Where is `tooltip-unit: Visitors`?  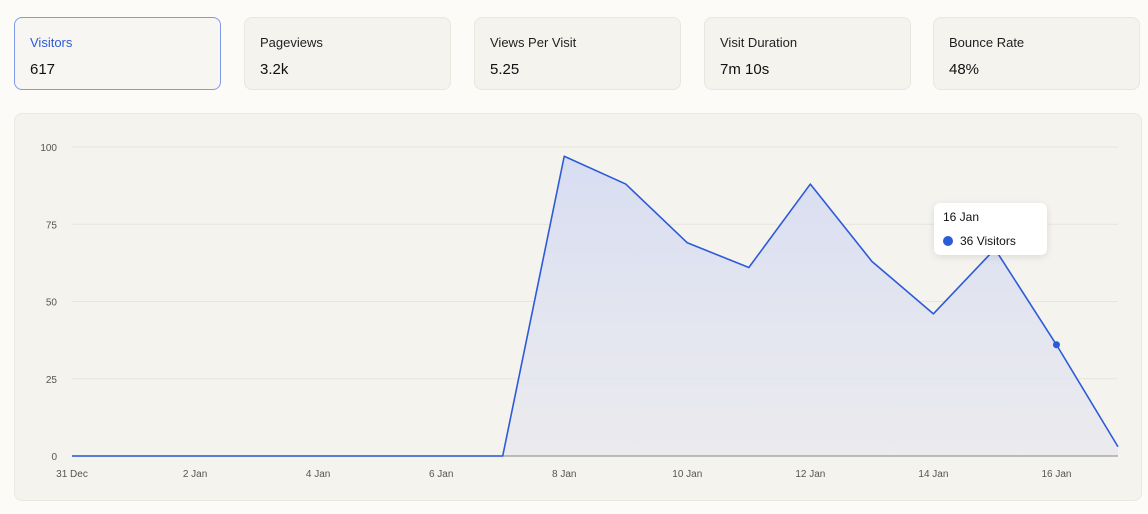
tooltip-unit: Visitors is located at coordinates (996, 241).